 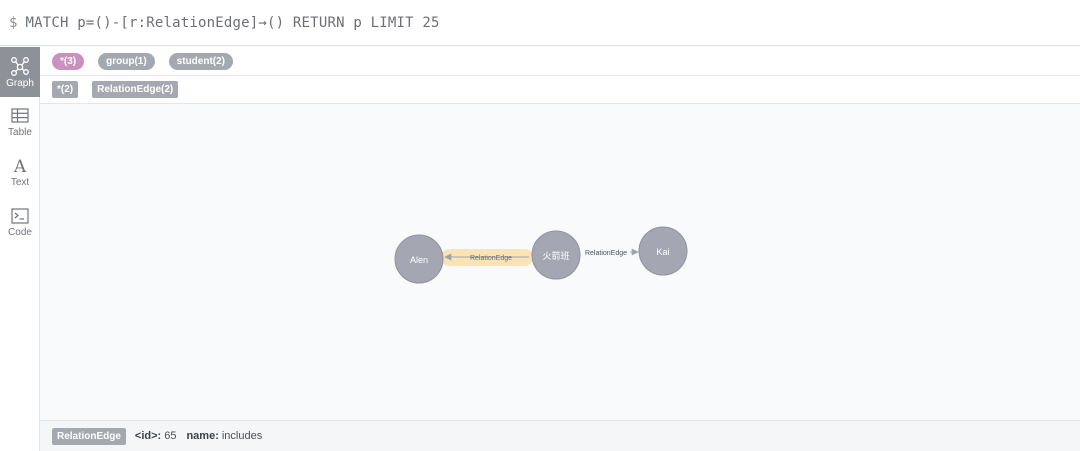 What do you see at coordinates (68, 61) in the screenshot?
I see `node-label-all: *(3)` at bounding box center [68, 61].